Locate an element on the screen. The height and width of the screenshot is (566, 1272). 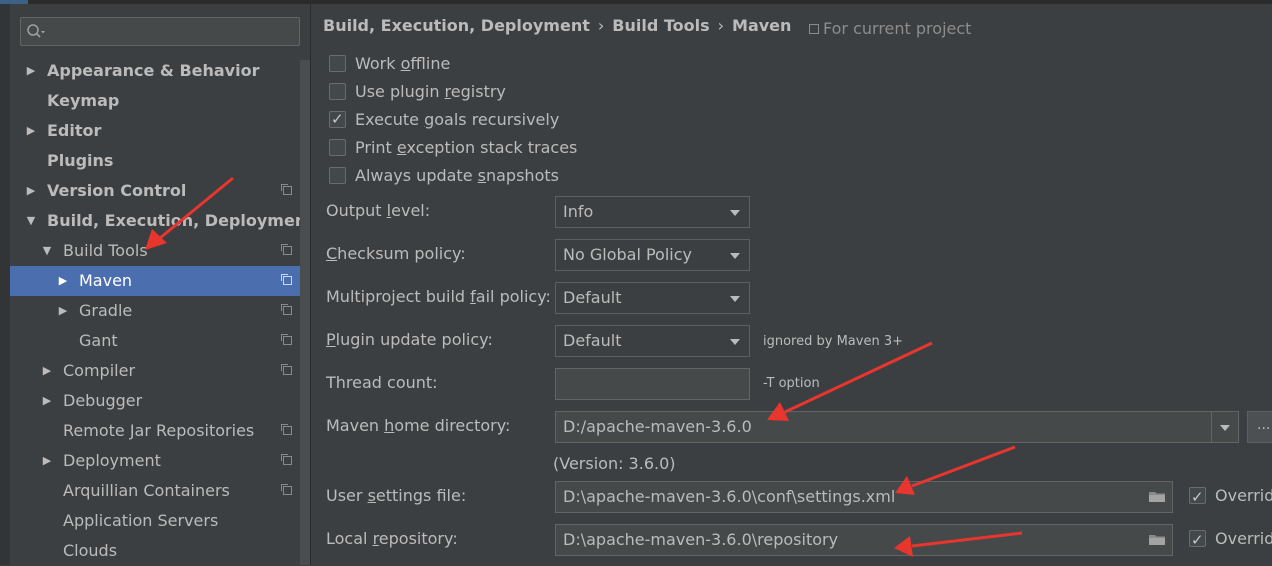
sidebar-item-label: Compiler is located at coordinates (99, 370).